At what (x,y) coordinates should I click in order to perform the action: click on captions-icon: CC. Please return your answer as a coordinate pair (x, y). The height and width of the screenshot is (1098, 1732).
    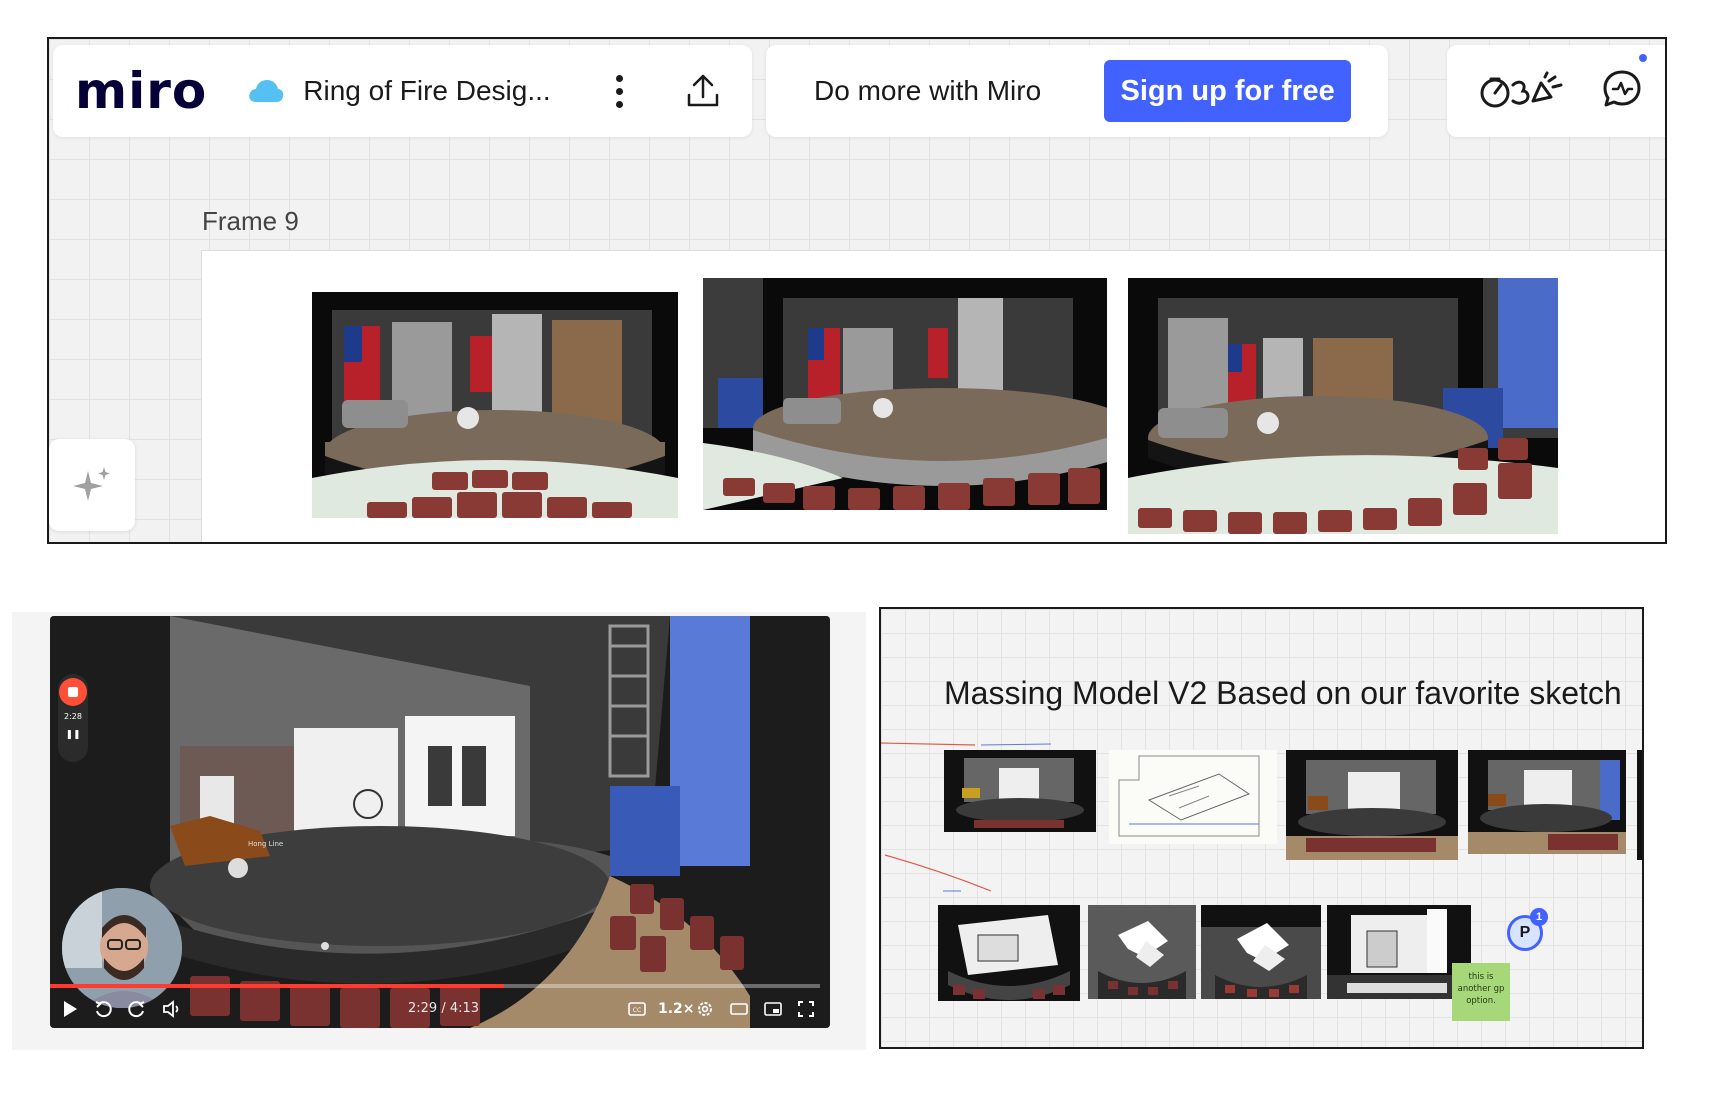
    Looking at the image, I should click on (637, 1009).